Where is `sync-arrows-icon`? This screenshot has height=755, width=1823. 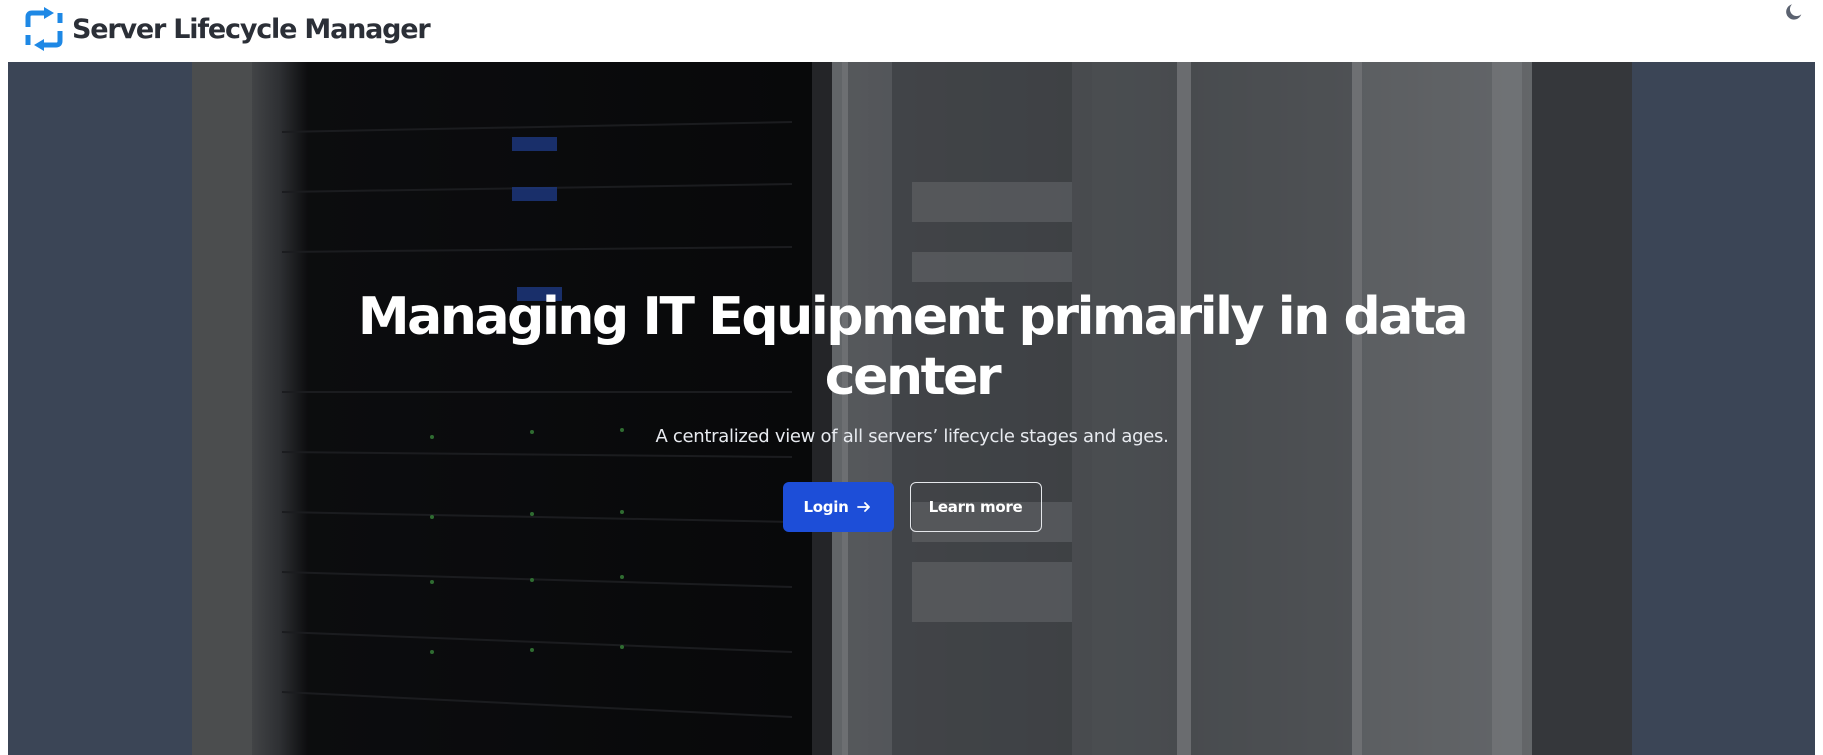
sync-arrows-icon is located at coordinates (44, 29).